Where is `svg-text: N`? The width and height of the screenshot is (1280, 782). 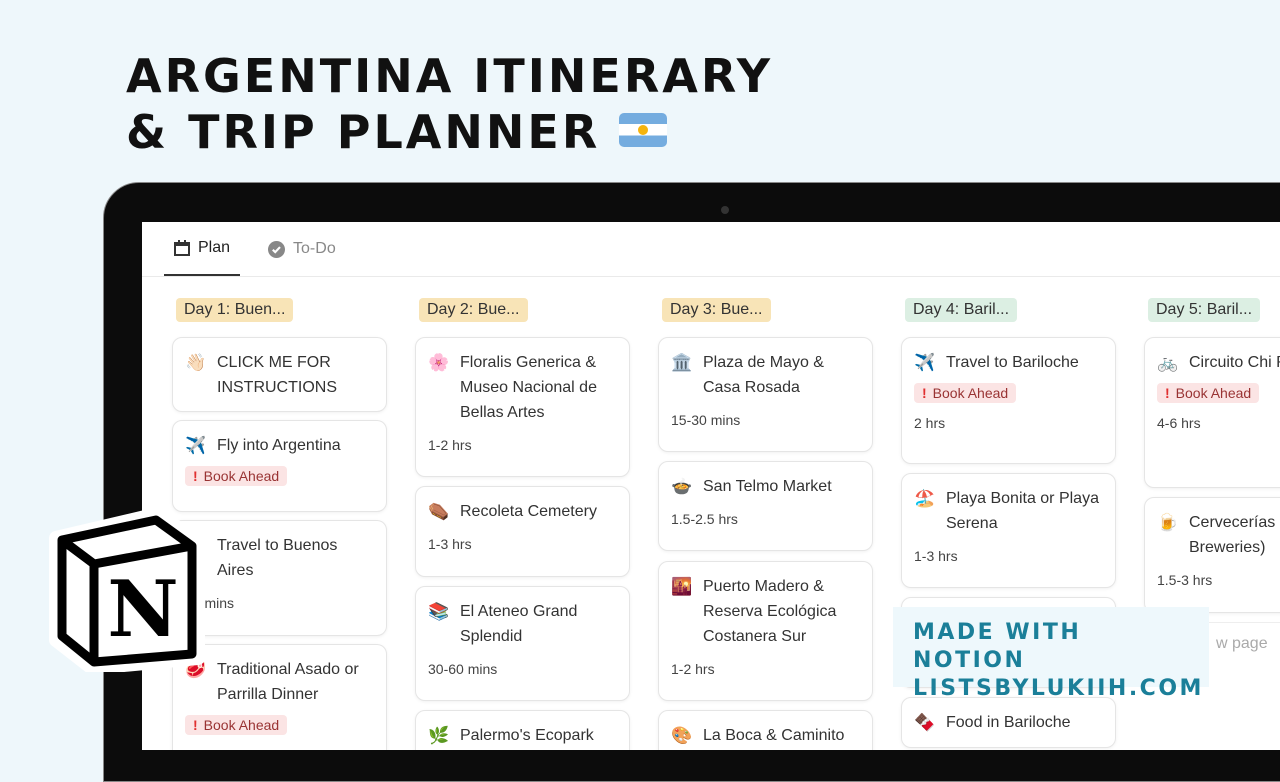
svg-text: N is located at coordinates (142, 609).